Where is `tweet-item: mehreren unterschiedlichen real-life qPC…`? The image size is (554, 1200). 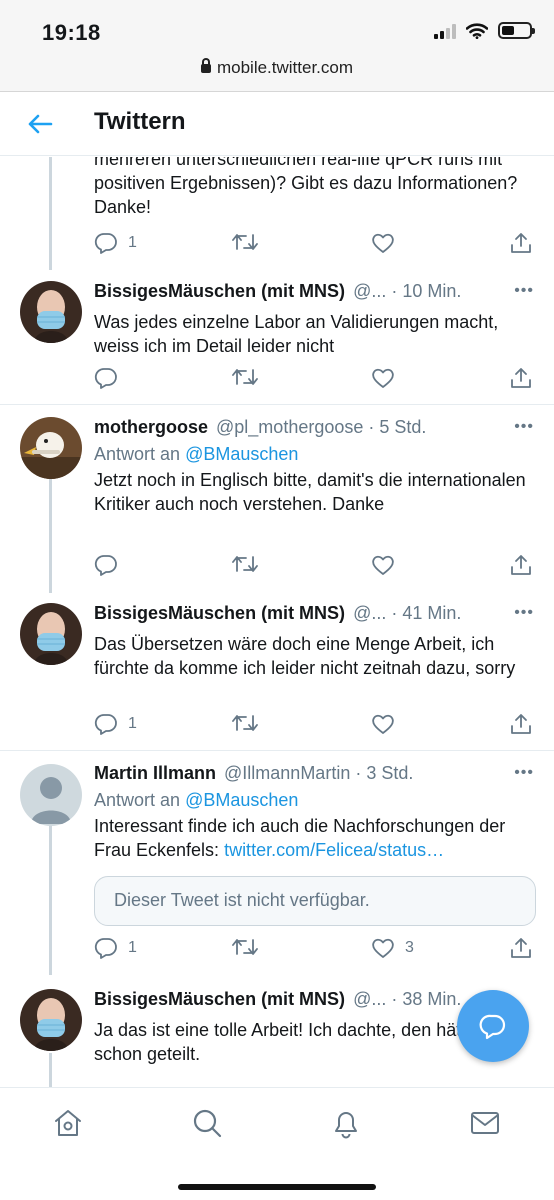
tweet-item: mehreren unterschiedlichen real-life qPC… is located at coordinates (277, 213).